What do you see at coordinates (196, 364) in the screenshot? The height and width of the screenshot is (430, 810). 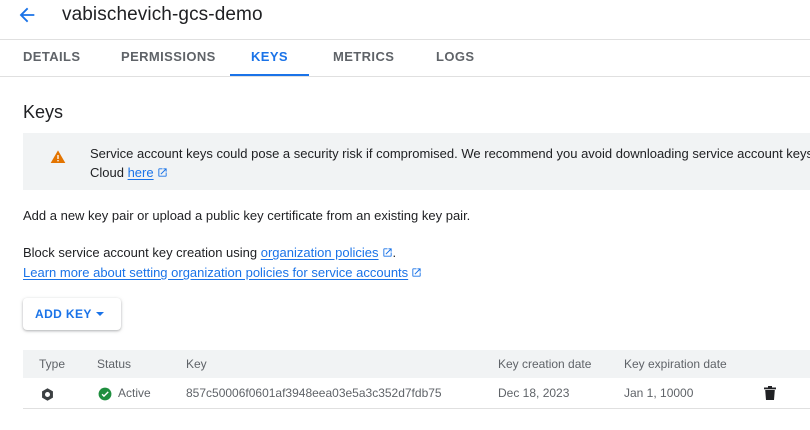 I see `column-header-key: Key` at bounding box center [196, 364].